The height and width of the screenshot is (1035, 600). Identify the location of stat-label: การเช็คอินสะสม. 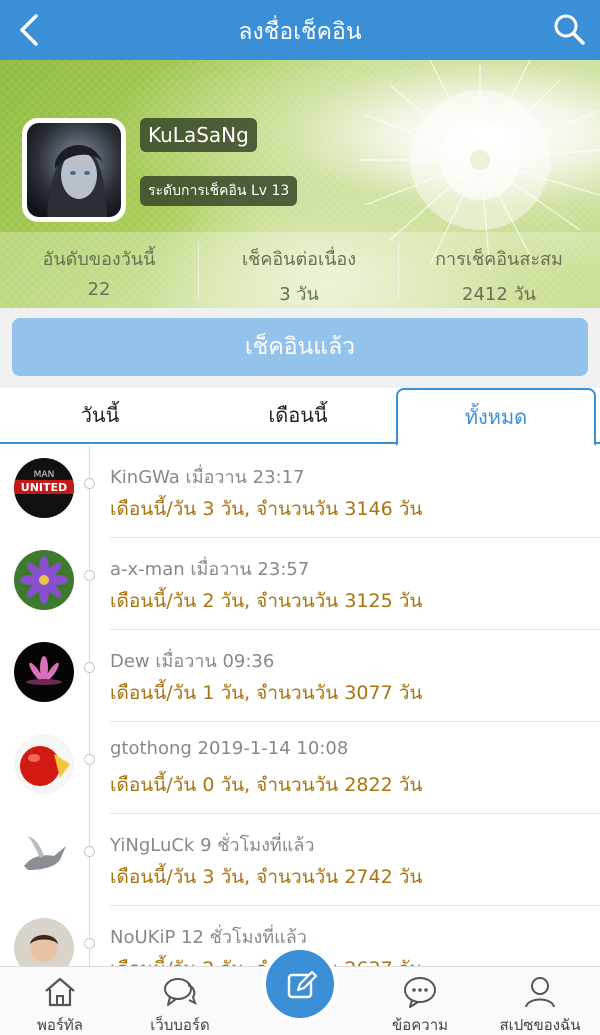
(499, 259).